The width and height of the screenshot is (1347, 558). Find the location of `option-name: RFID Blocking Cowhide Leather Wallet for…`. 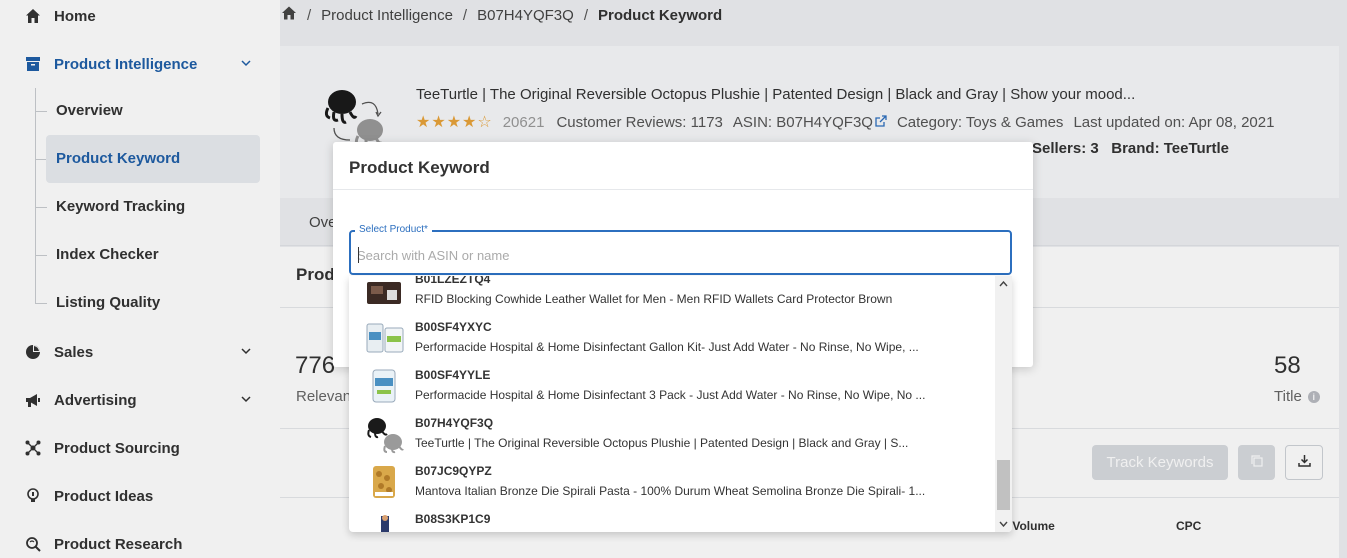

option-name: RFID Blocking Cowhide Leather Wallet for… is located at coordinates (654, 299).